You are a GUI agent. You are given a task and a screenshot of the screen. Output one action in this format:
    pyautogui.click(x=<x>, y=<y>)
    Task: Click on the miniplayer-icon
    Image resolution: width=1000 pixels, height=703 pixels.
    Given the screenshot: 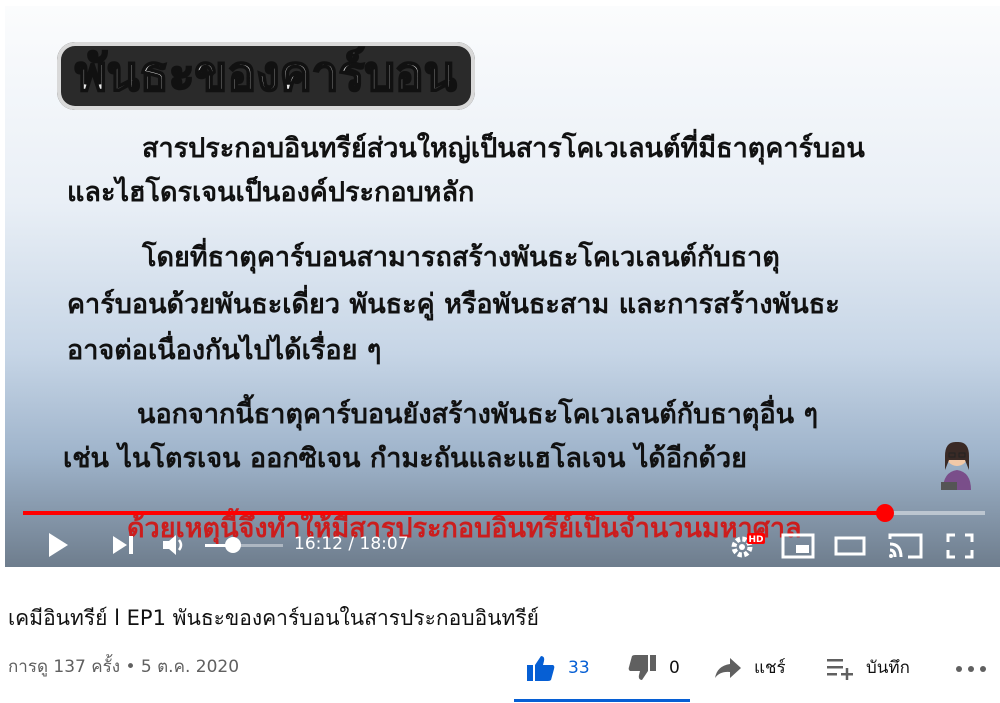 What is the action you would take?
    pyautogui.click(x=798, y=546)
    